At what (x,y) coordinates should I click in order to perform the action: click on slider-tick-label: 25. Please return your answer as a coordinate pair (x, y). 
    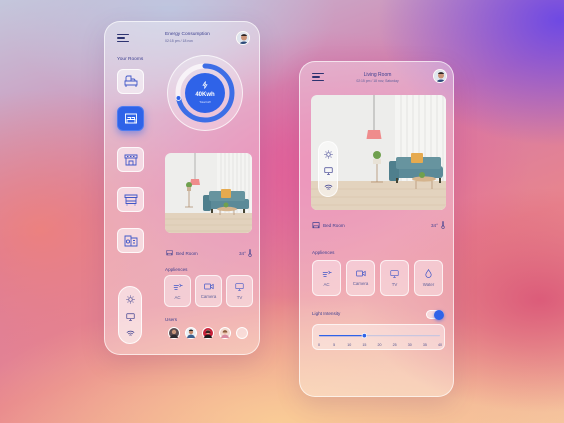
    Looking at the image, I should click on (395, 345).